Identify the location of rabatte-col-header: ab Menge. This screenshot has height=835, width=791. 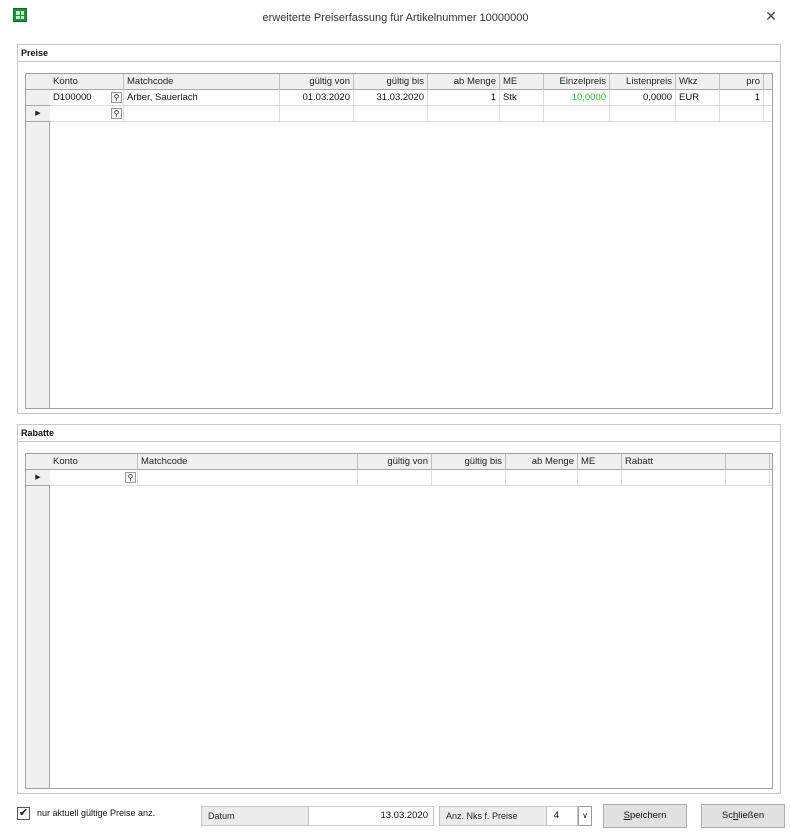
(542, 462).